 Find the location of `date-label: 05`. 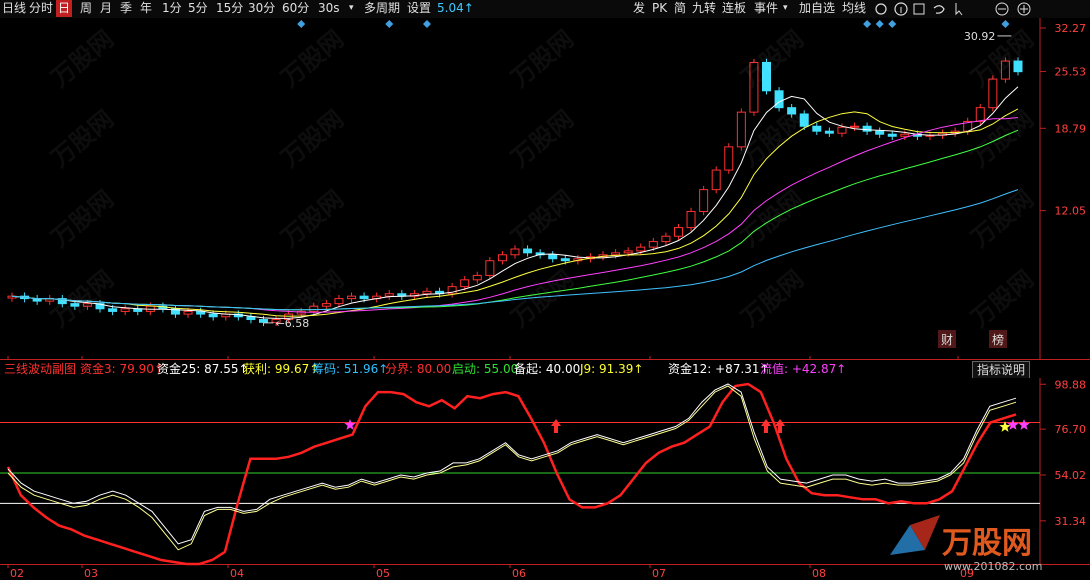

date-label: 05 is located at coordinates (383, 573).